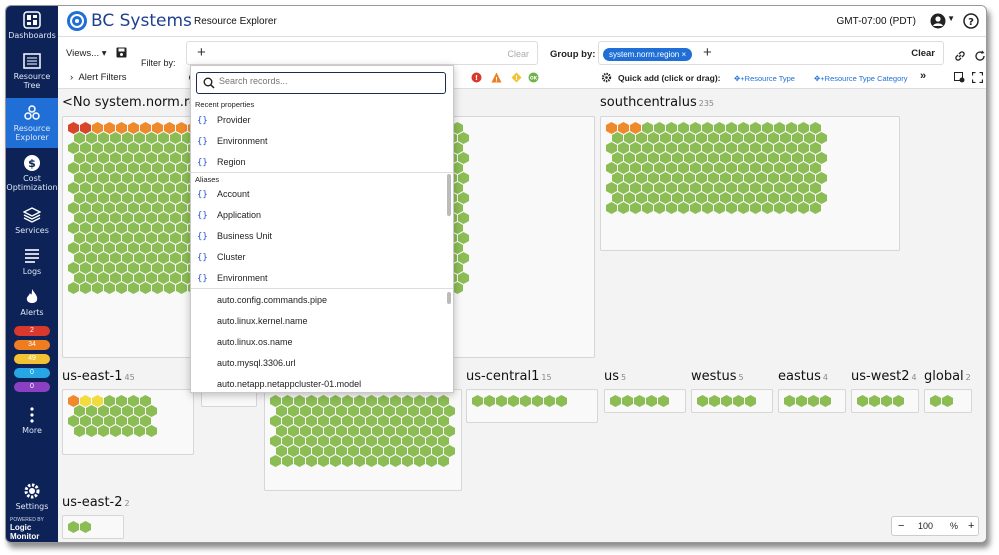 This screenshot has height=555, width=999. Describe the element at coordinates (516, 77) in the screenshot. I see `warning-alert-icon: !` at that location.